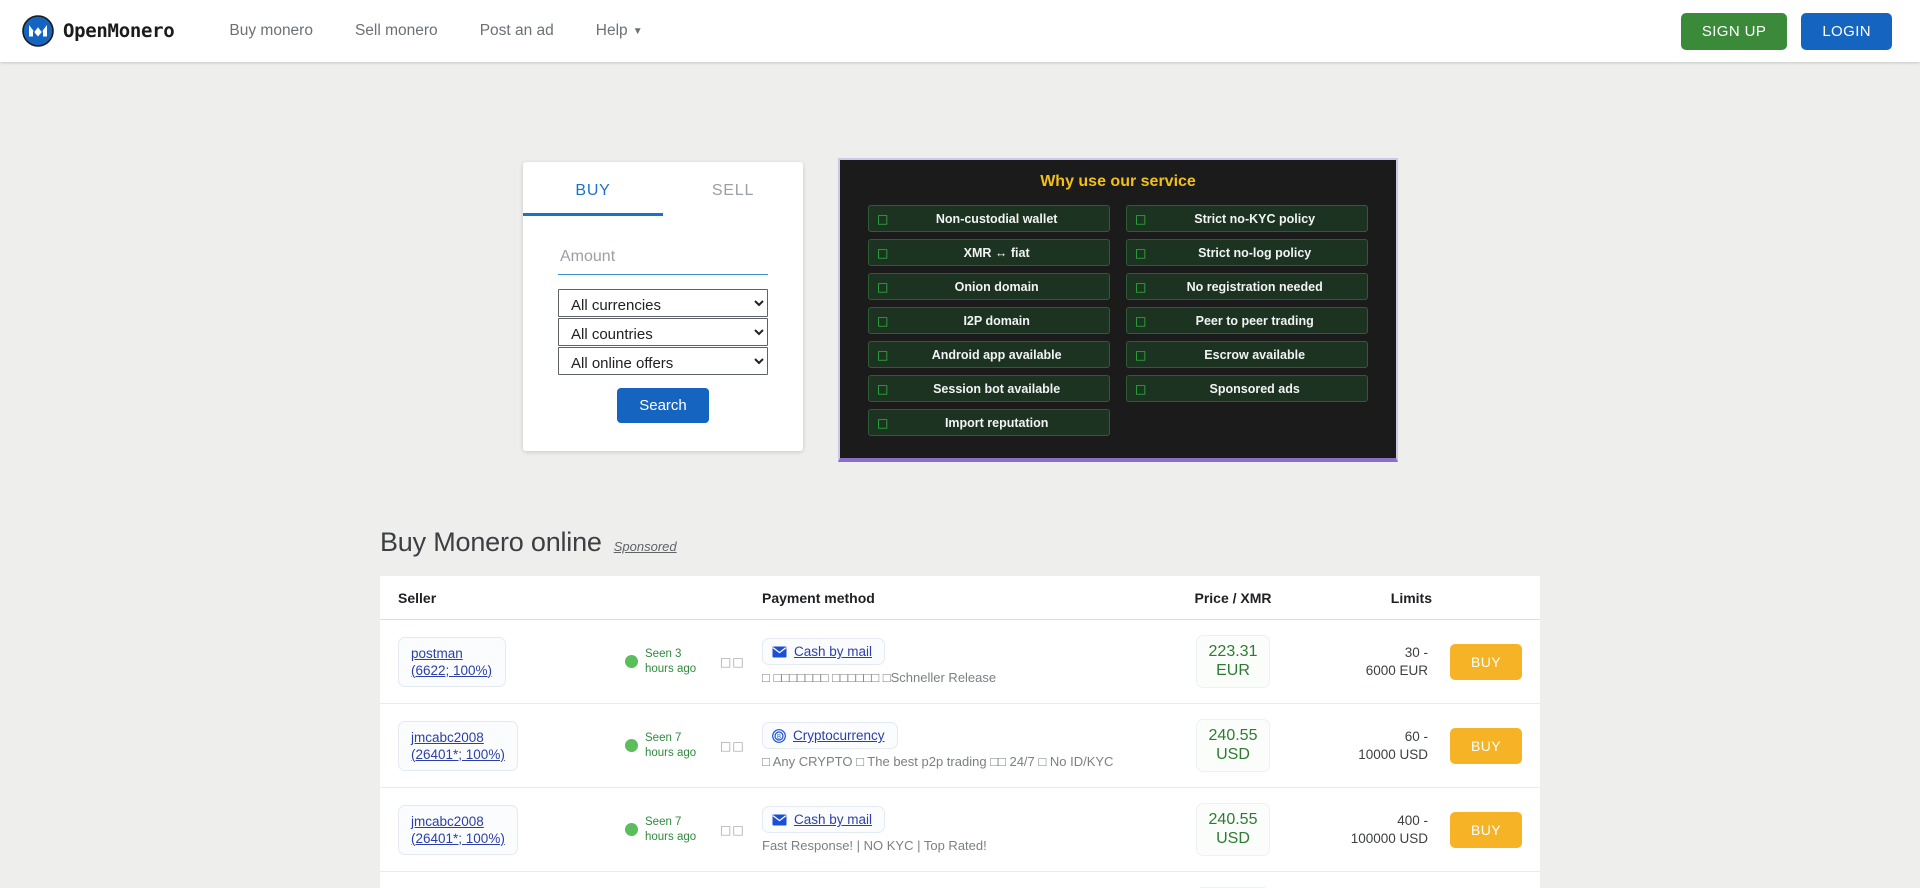  Describe the element at coordinates (1233, 670) in the screenshot. I see `price-currency: EUR` at that location.